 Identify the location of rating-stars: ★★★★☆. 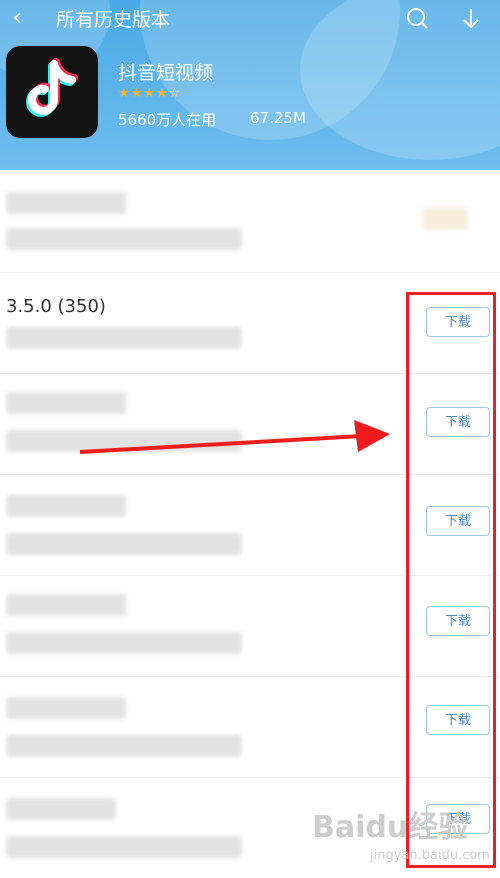
(149, 93).